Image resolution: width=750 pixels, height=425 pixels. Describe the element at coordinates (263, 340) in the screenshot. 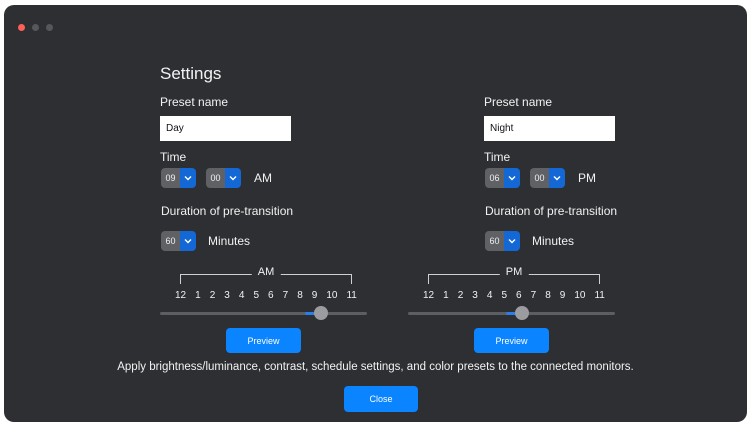

I see `preview-button-day: Preview` at that location.